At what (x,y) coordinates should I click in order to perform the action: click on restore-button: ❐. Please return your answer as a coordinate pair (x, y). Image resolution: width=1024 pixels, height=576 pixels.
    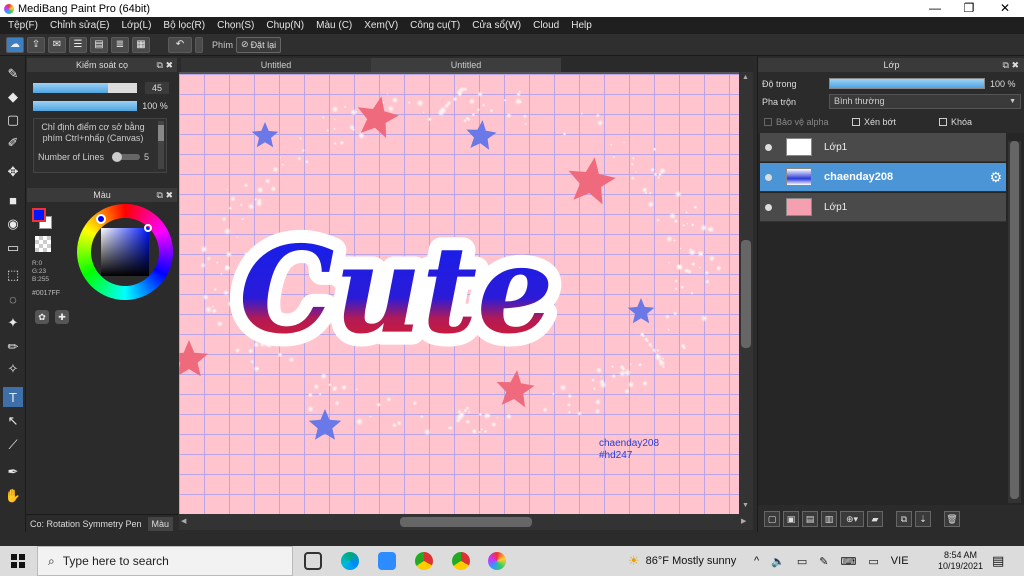
    Looking at the image, I should click on (969, 8).